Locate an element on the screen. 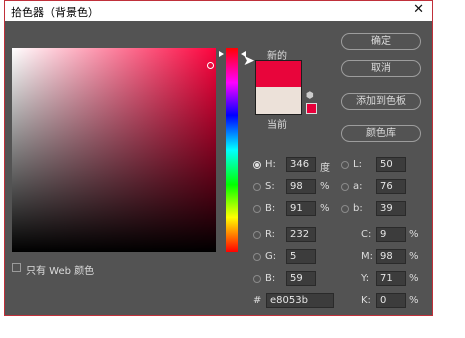 The height and width of the screenshot is (338, 465). mouse-cursor-icon: ➤ is located at coordinates (249, 61).